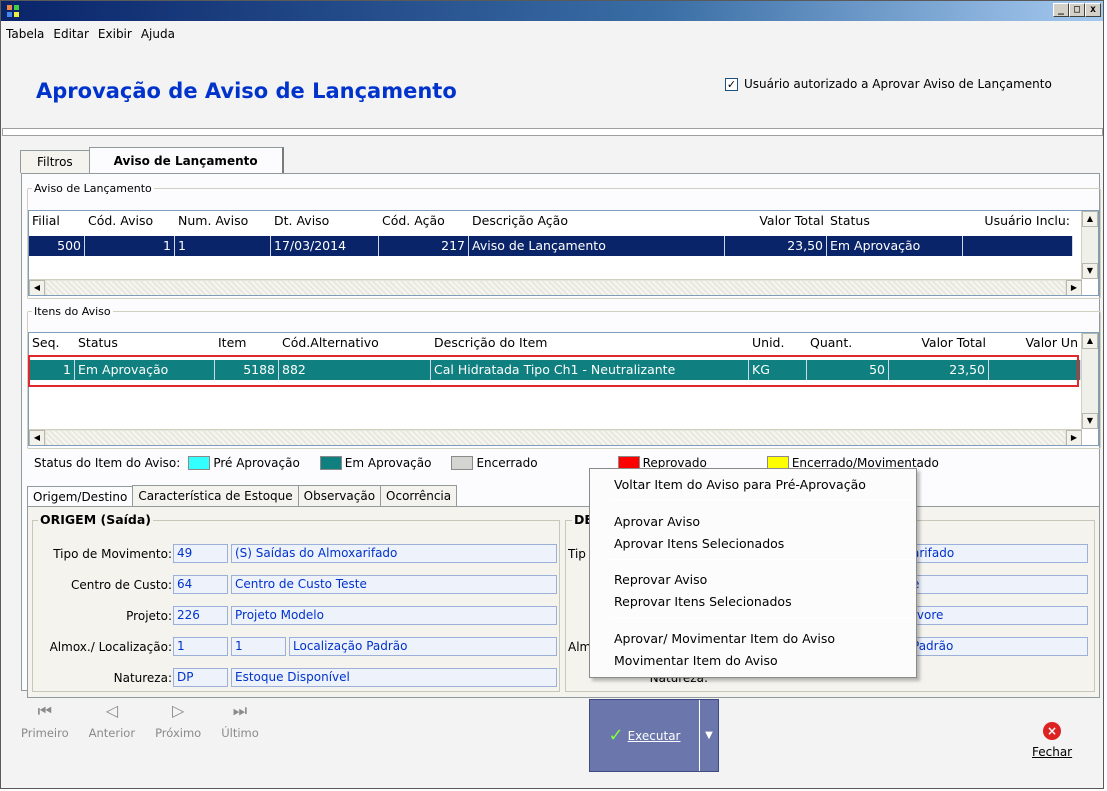 This screenshot has height=791, width=1107. Describe the element at coordinates (178, 710) in the screenshot. I see `next-record-icon: ▷` at that location.